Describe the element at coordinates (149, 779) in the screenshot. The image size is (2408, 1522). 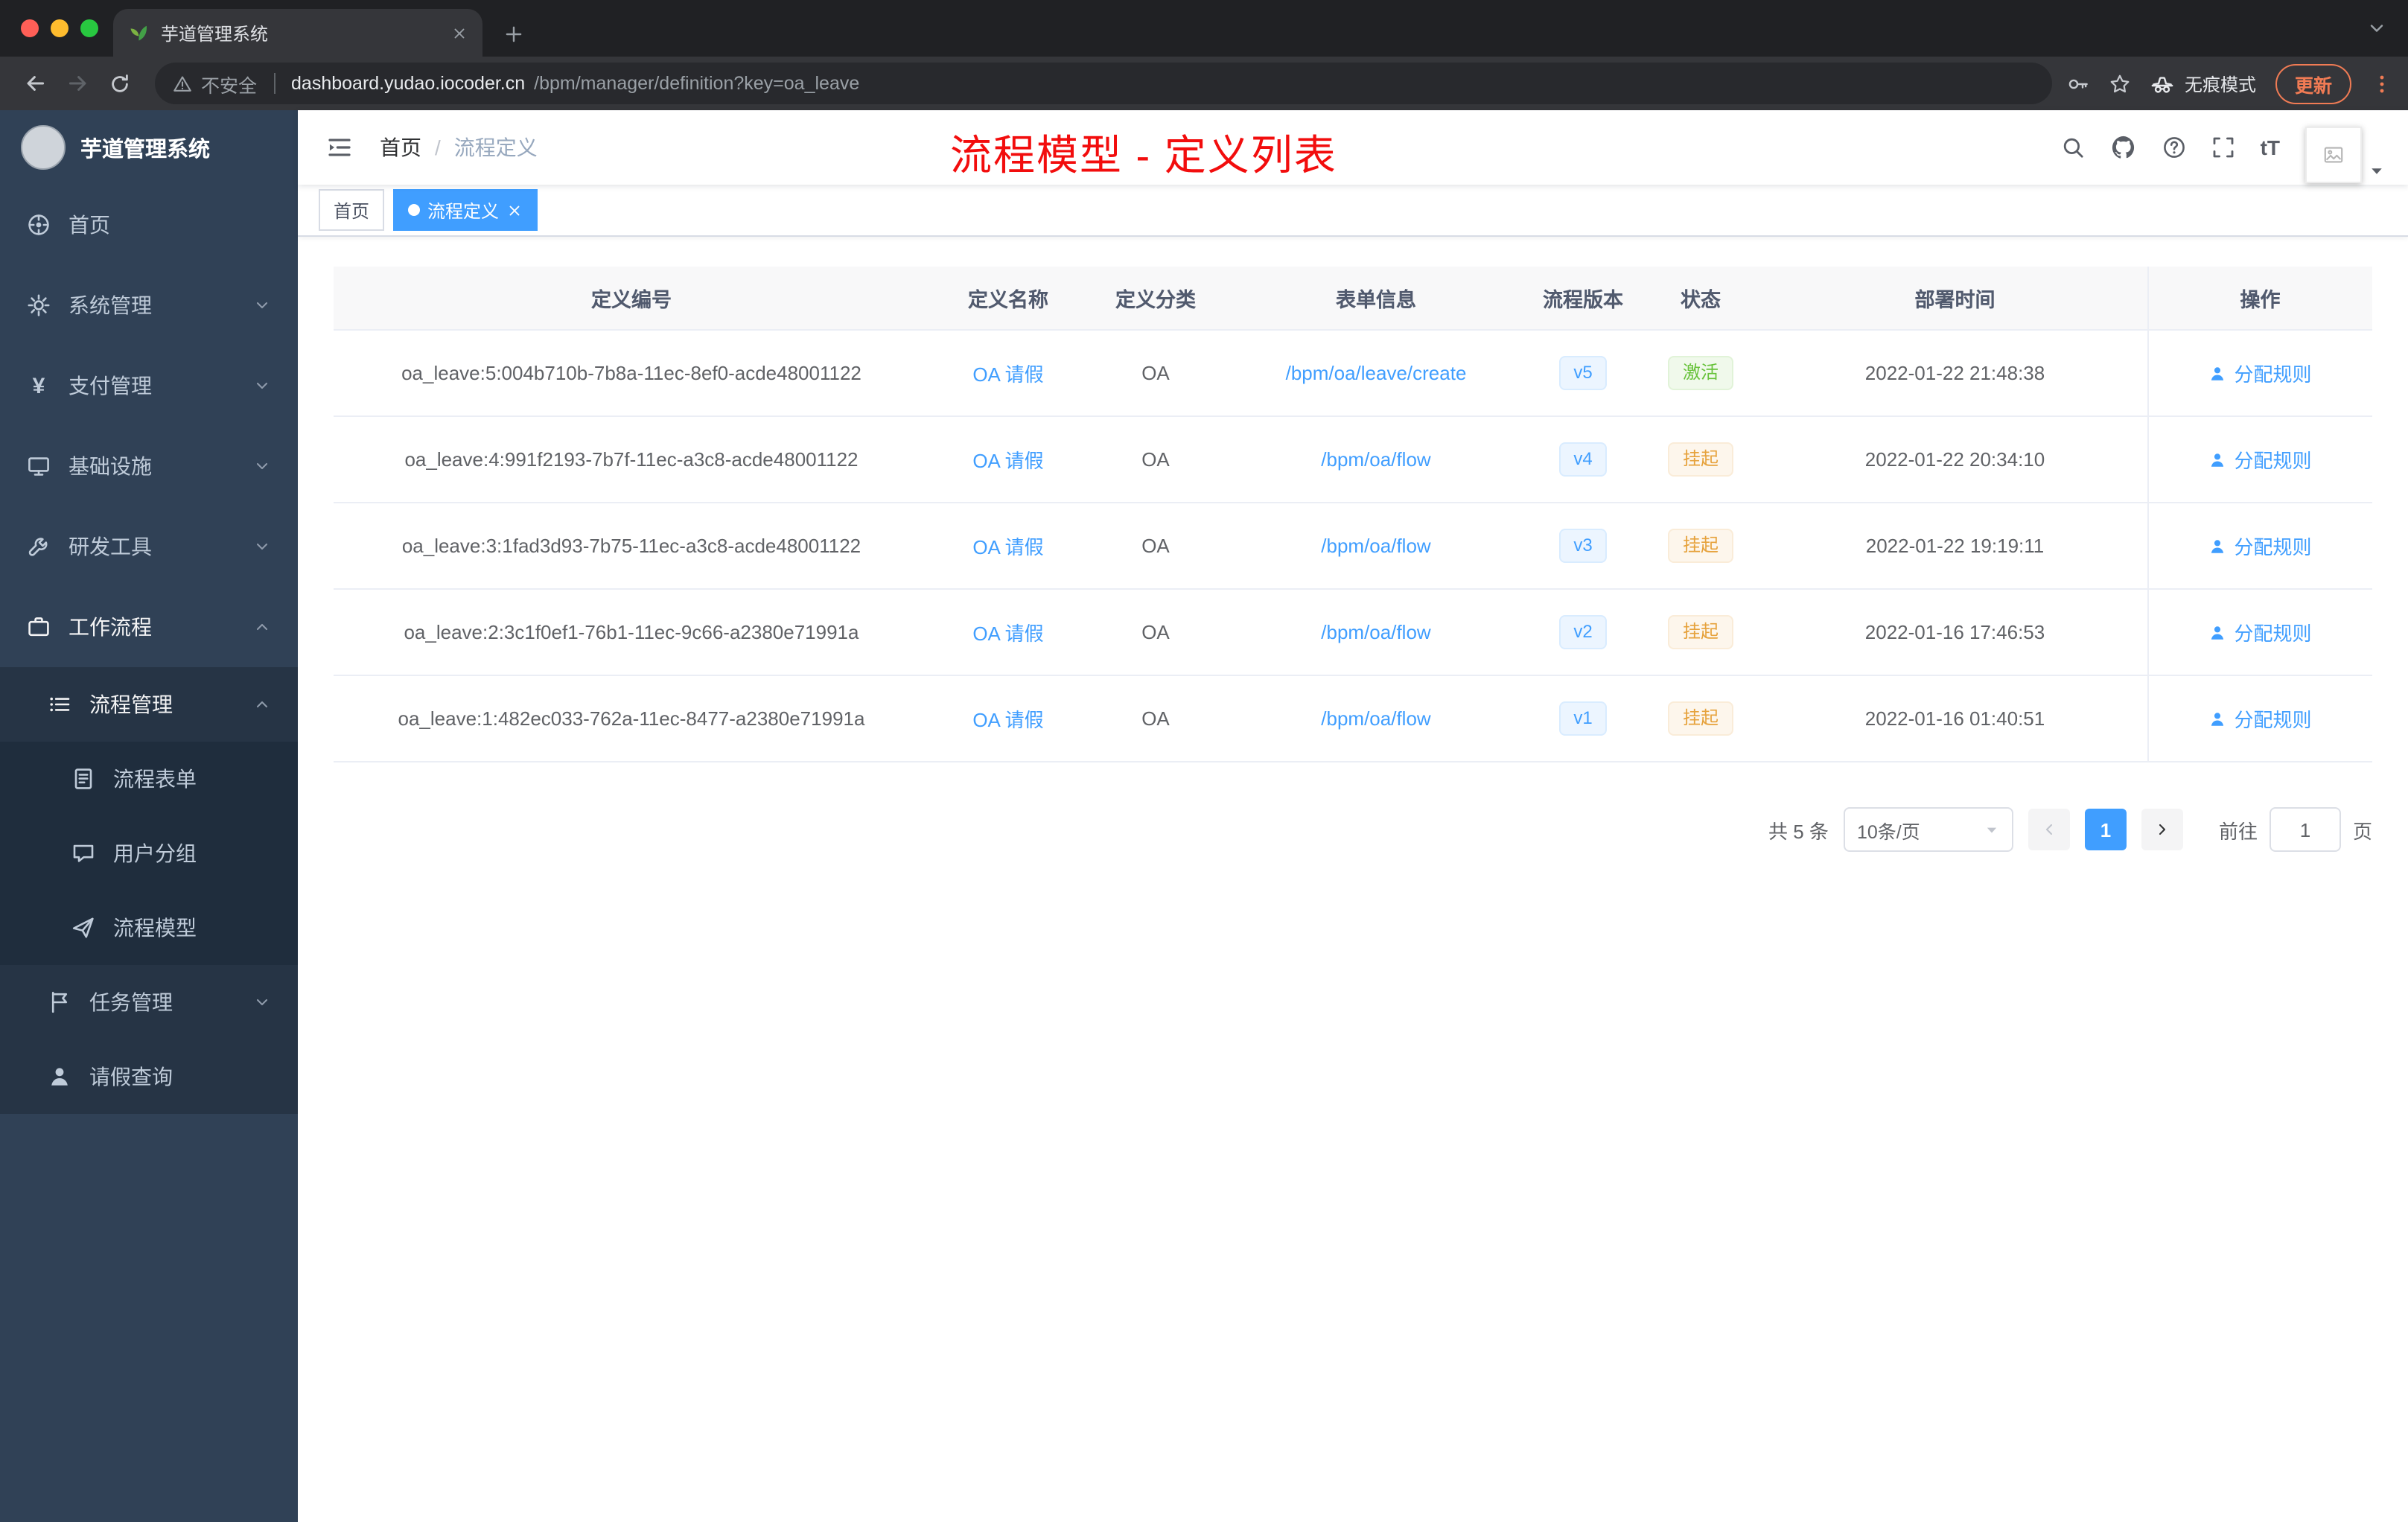
I see `sidebar-item-process-form: 流程表单` at that location.